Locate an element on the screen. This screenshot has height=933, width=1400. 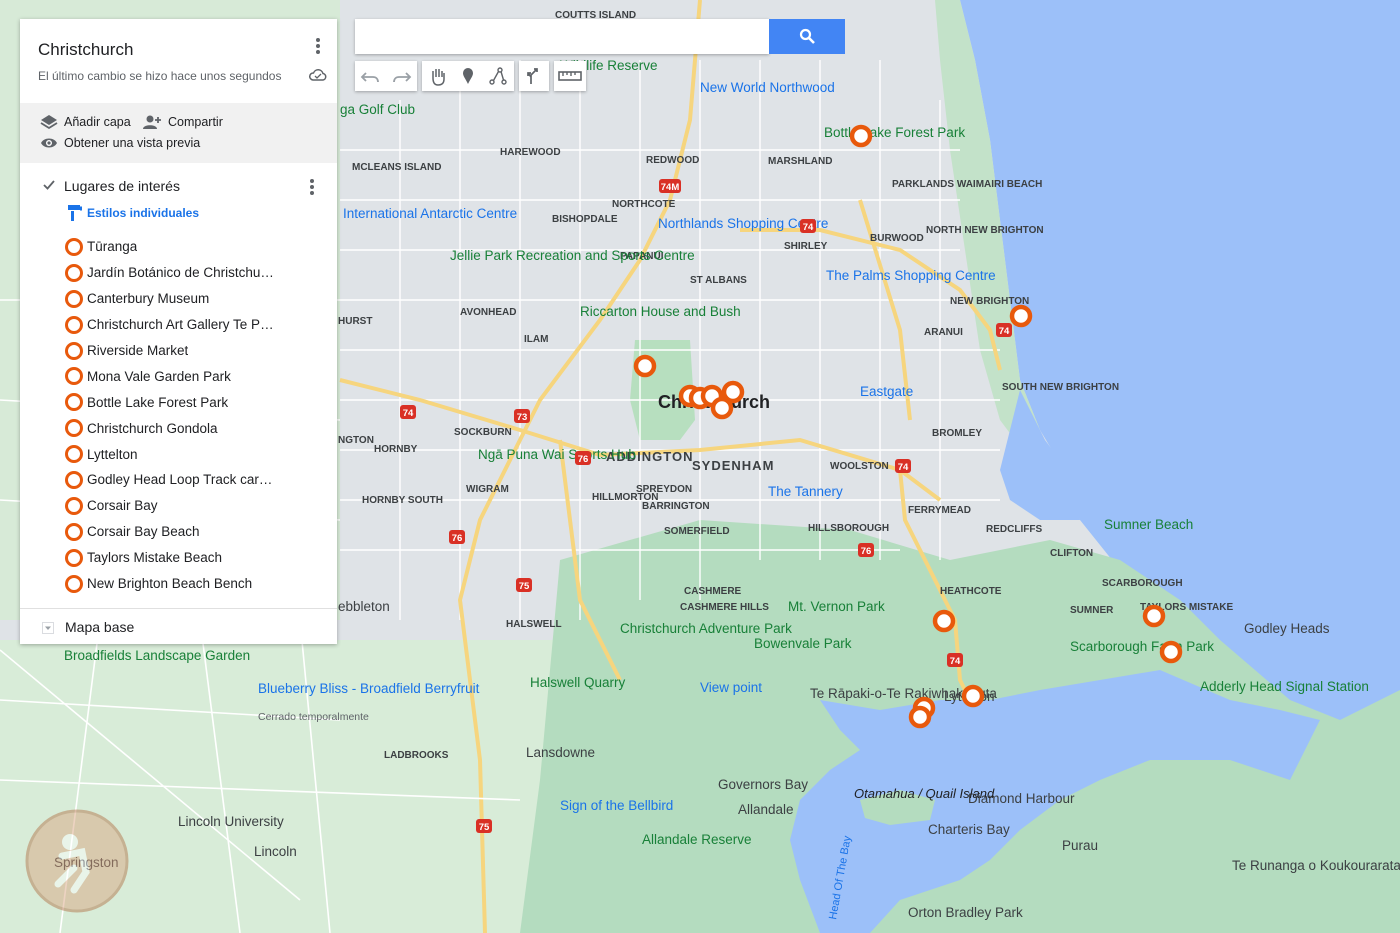
search-button is located at coordinates (807, 36).